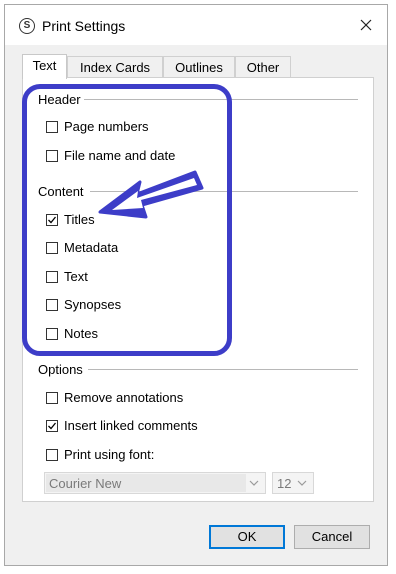 The width and height of the screenshot is (396, 574). What do you see at coordinates (151, 194) in the screenshot?
I see `pointer-arrow-icon` at bounding box center [151, 194].